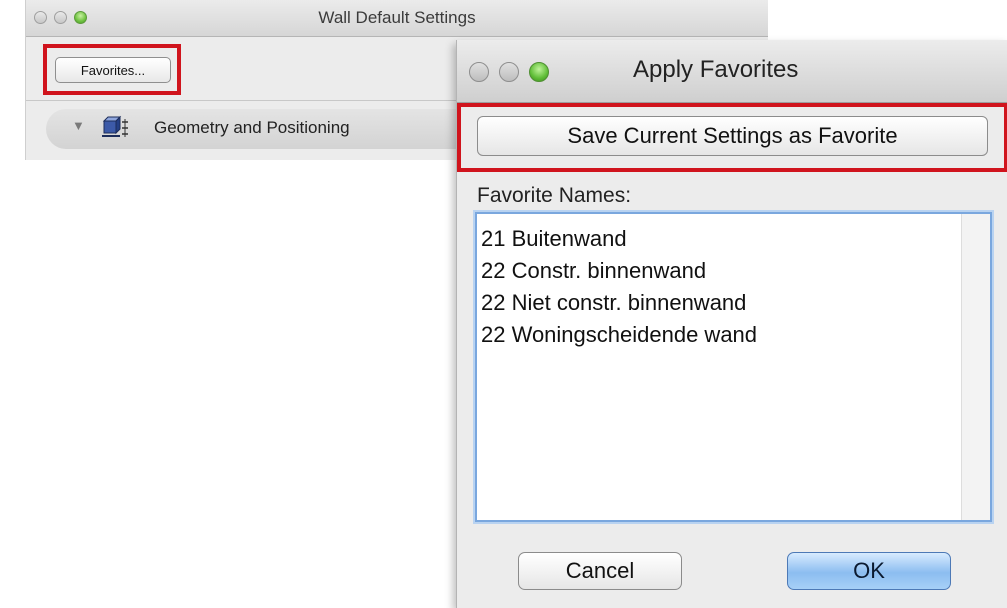  What do you see at coordinates (539, 72) in the screenshot?
I see `zoom-window-icon` at bounding box center [539, 72].